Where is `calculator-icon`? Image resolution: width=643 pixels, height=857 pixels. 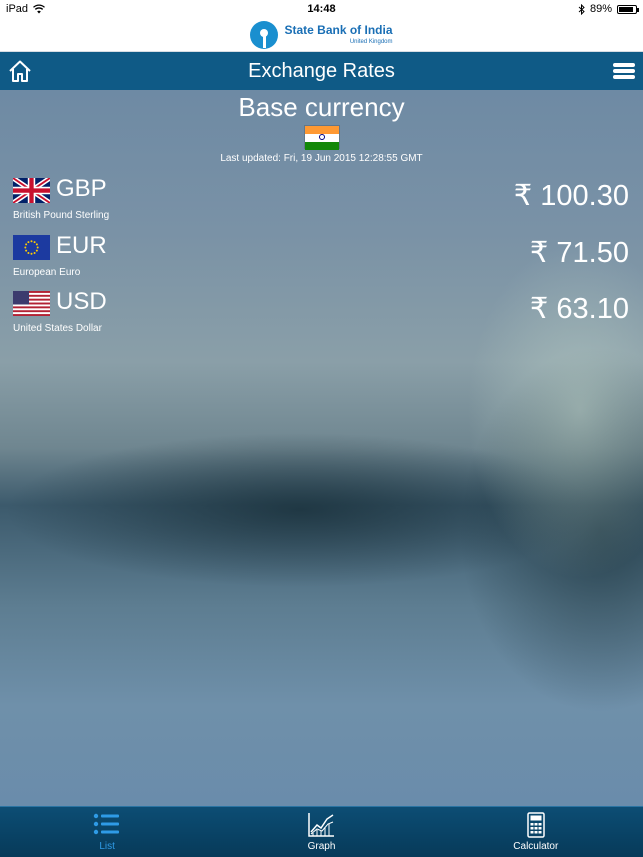 calculator-icon is located at coordinates (536, 825).